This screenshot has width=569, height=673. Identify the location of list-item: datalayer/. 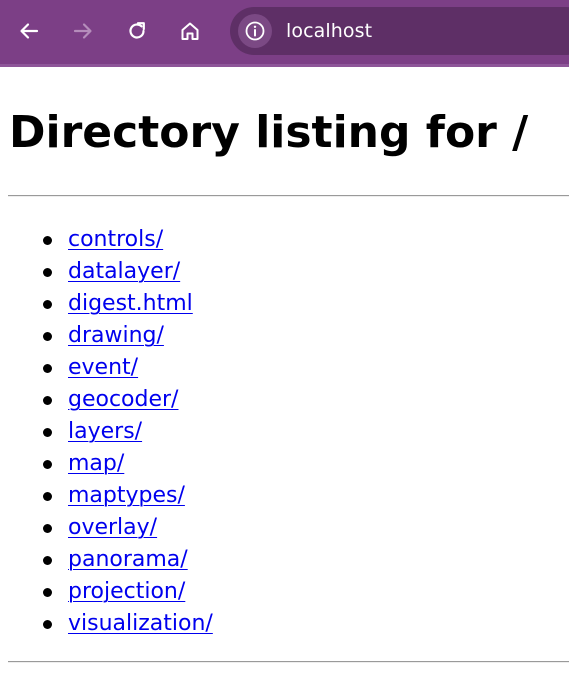
(106, 272).